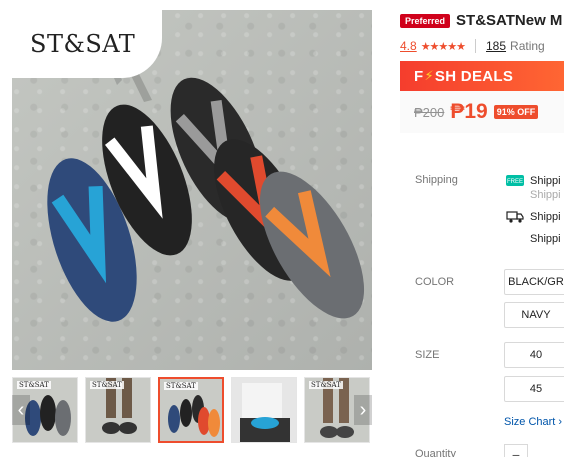 This screenshot has height=457, width=564. I want to click on title-row: Preferred ST&SATNew M, so click(482, 20).